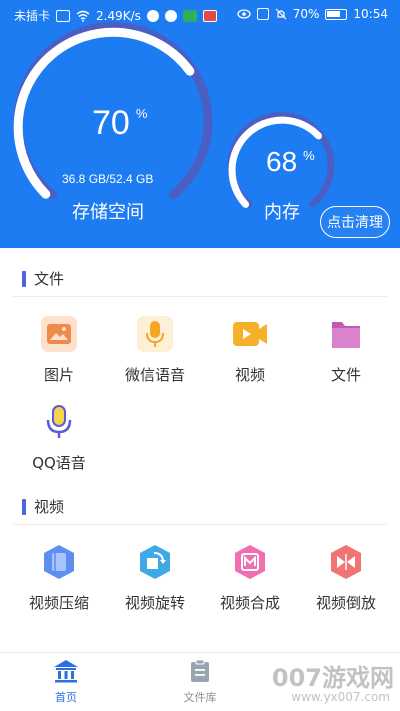 The height and width of the screenshot is (711, 400). Describe the element at coordinates (244, 14) in the screenshot. I see `eye-icon` at that location.